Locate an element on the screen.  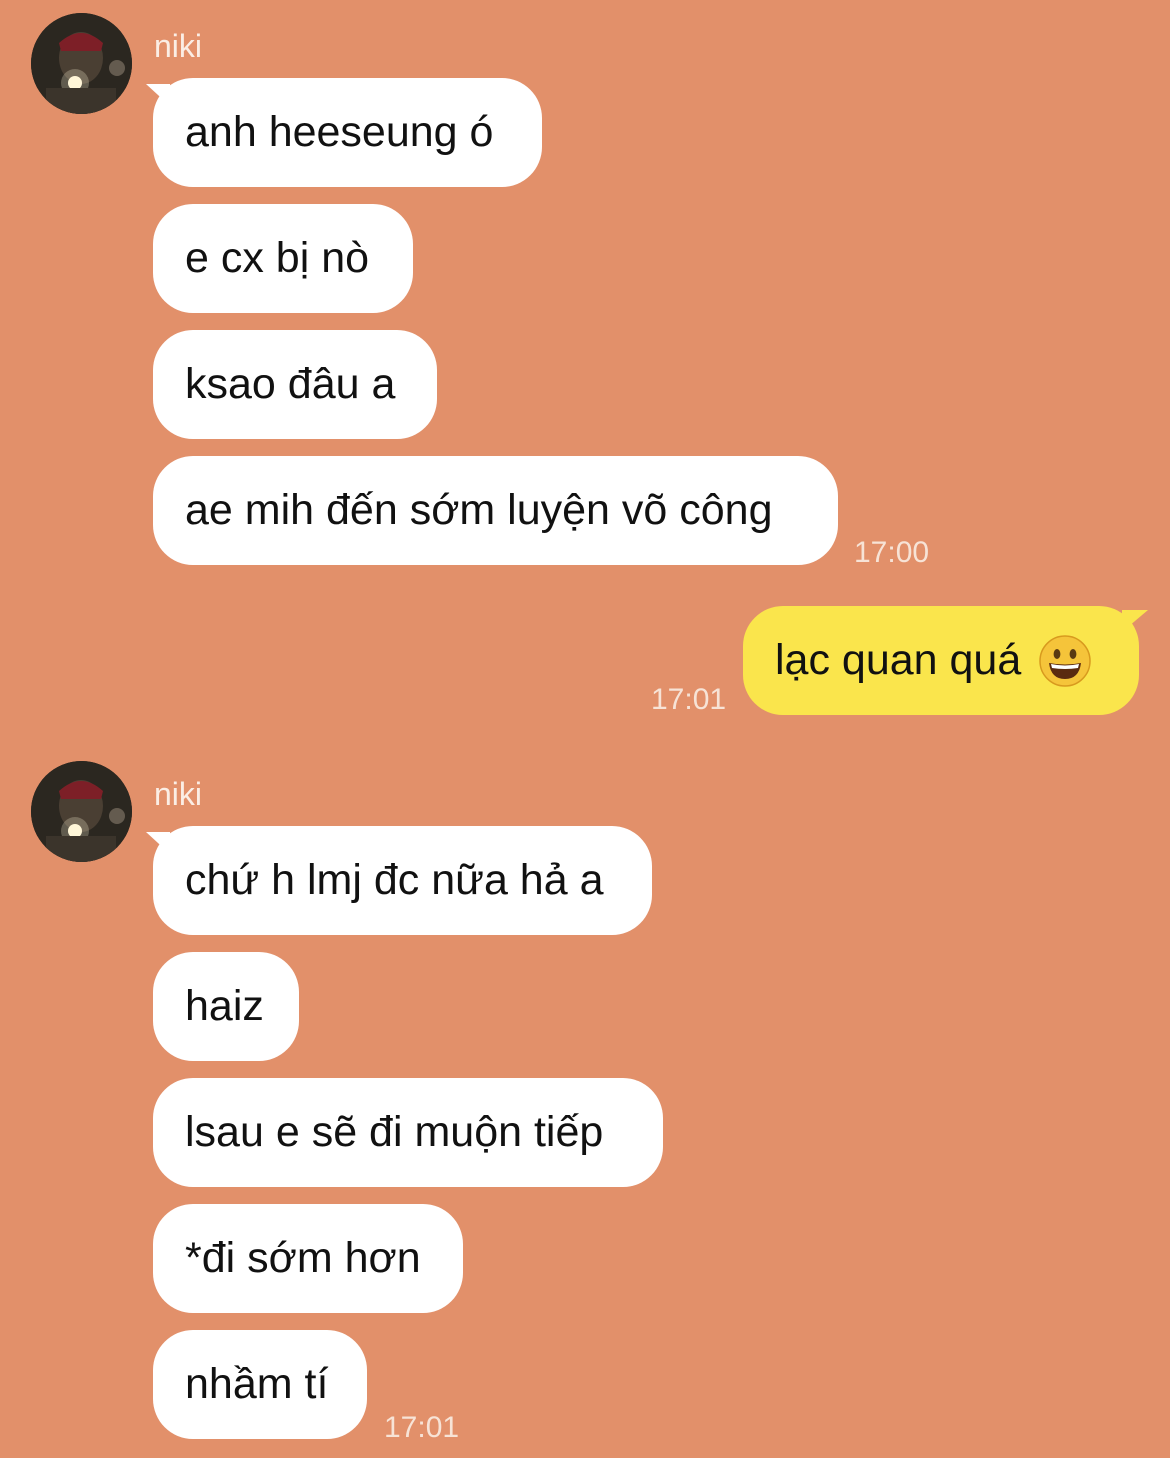
message-text: haiz is located at coordinates (224, 1006).